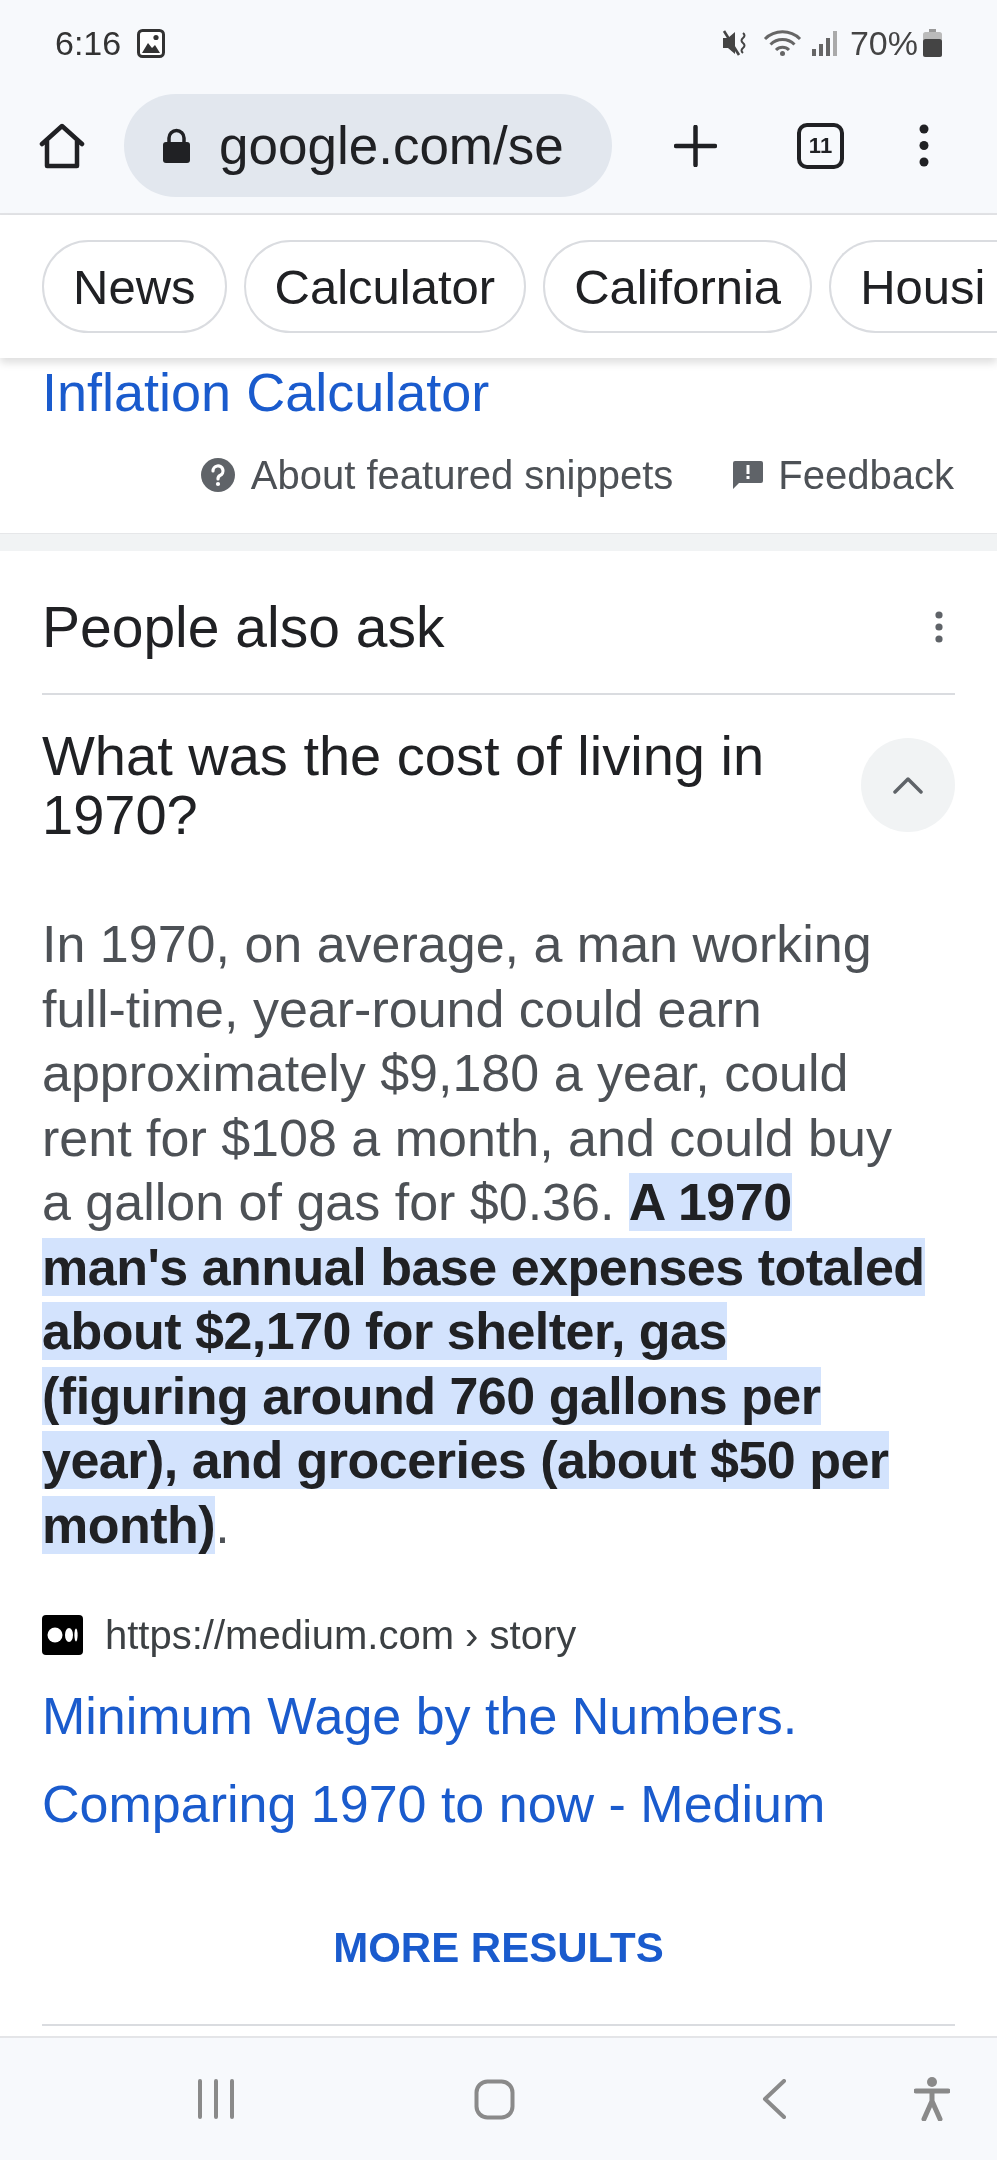 This screenshot has width=997, height=2160. I want to click on help-icon, so click(217, 475).